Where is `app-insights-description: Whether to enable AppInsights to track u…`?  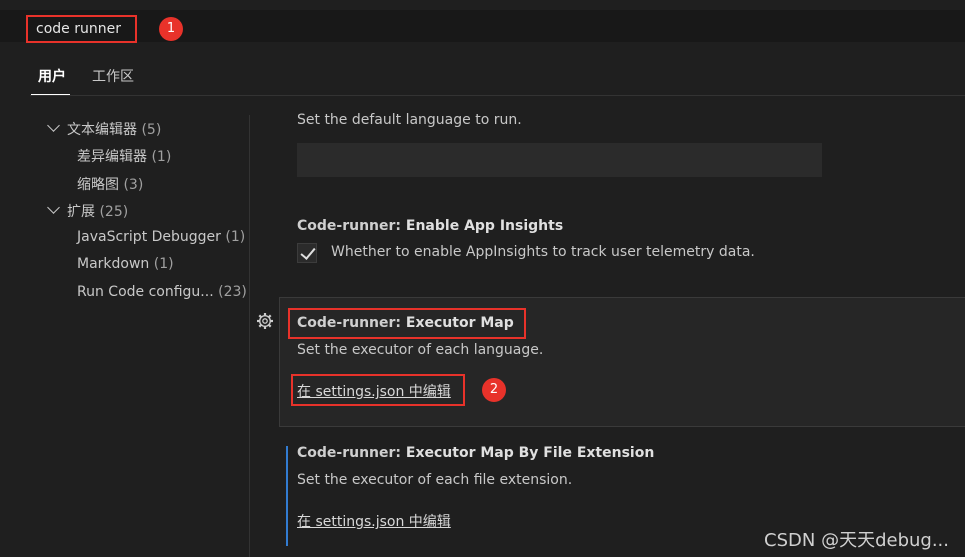 app-insights-description: Whether to enable AppInsights to track u… is located at coordinates (543, 252).